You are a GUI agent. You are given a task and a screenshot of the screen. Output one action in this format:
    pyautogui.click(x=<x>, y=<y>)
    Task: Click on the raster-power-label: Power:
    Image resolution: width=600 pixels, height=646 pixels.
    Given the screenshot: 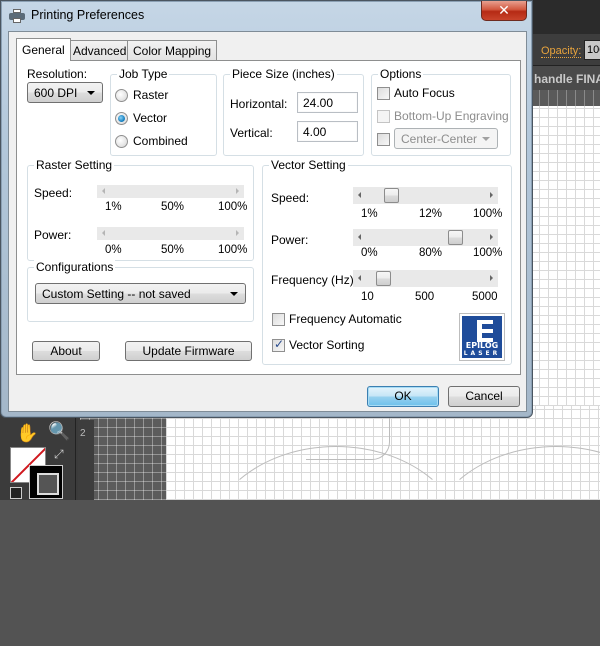 What is the action you would take?
    pyautogui.click(x=53, y=235)
    